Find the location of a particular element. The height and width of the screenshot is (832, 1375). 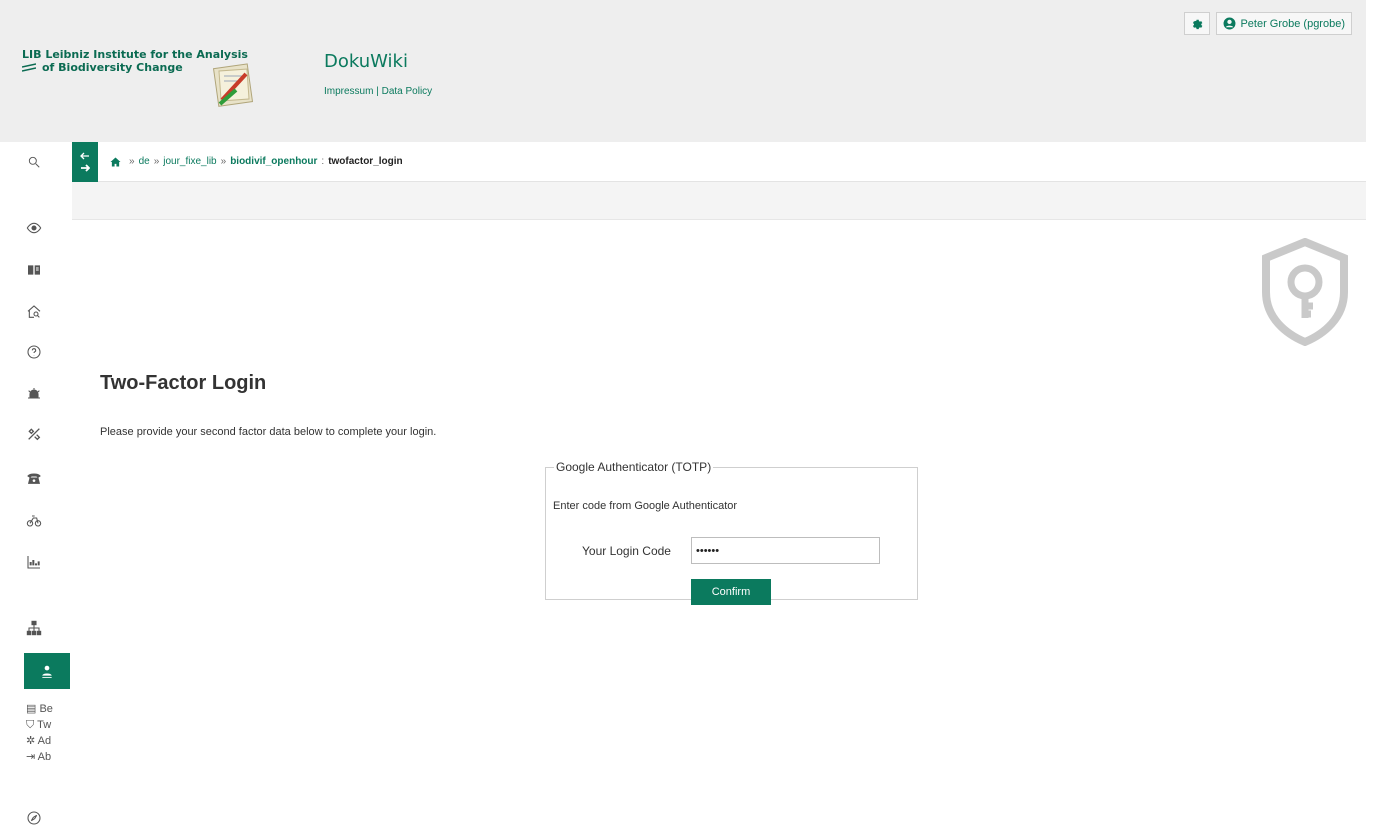

user-circle-icon is located at coordinates (1229, 23).